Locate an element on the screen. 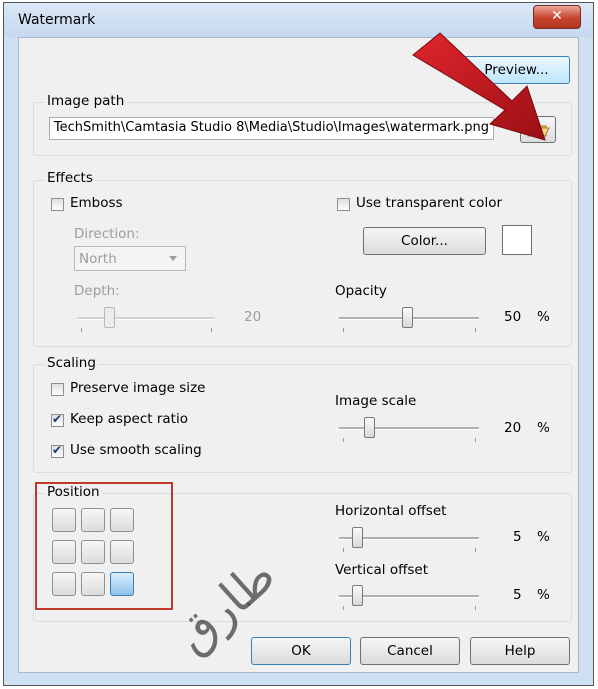 Image resolution: width=598 pixels, height=689 pixels. opacity-unit: % is located at coordinates (543, 317).